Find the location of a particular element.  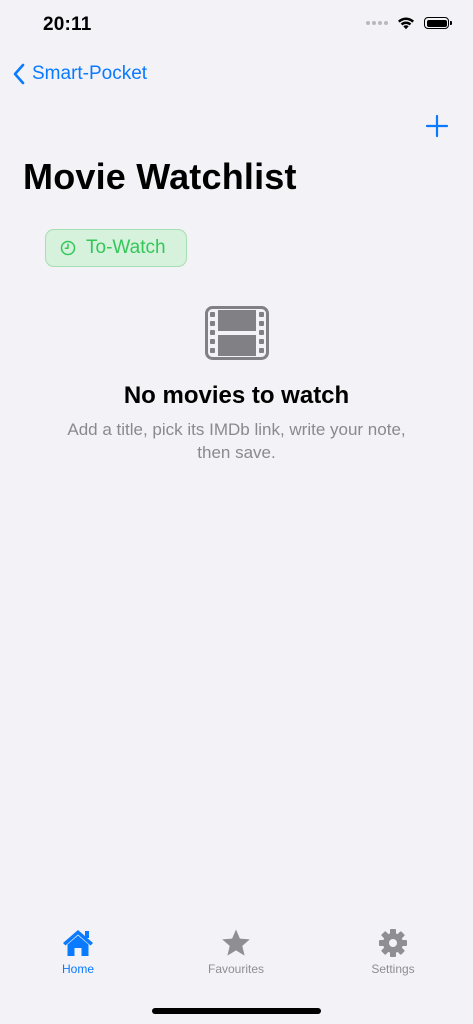

status-icons is located at coordinates (409, 23).